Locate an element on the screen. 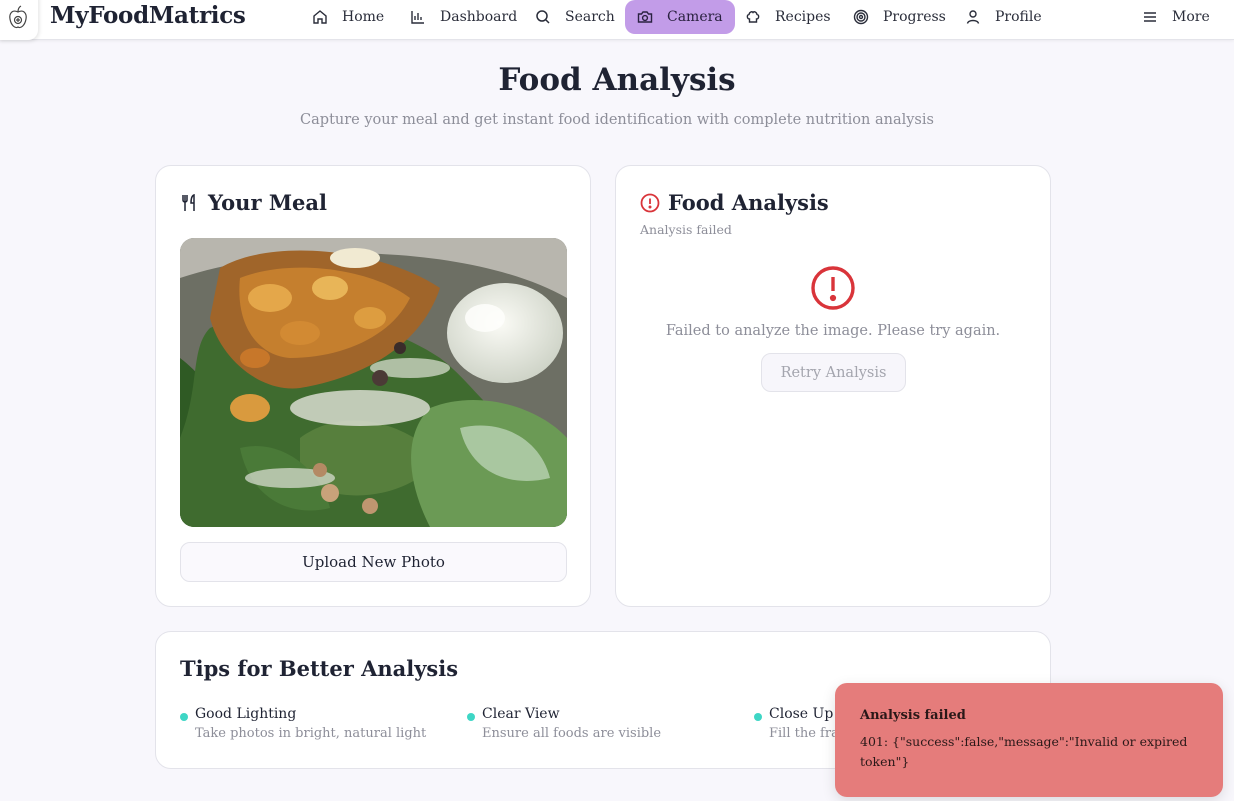 This screenshot has height=801, width=1234. nav-camera-label: Camera is located at coordinates (695, 17).